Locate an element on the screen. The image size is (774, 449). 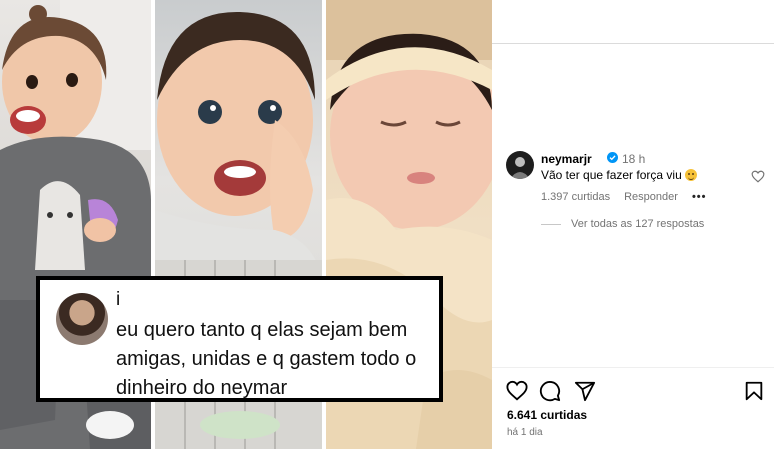
comment-avatar is located at coordinates (520, 165).